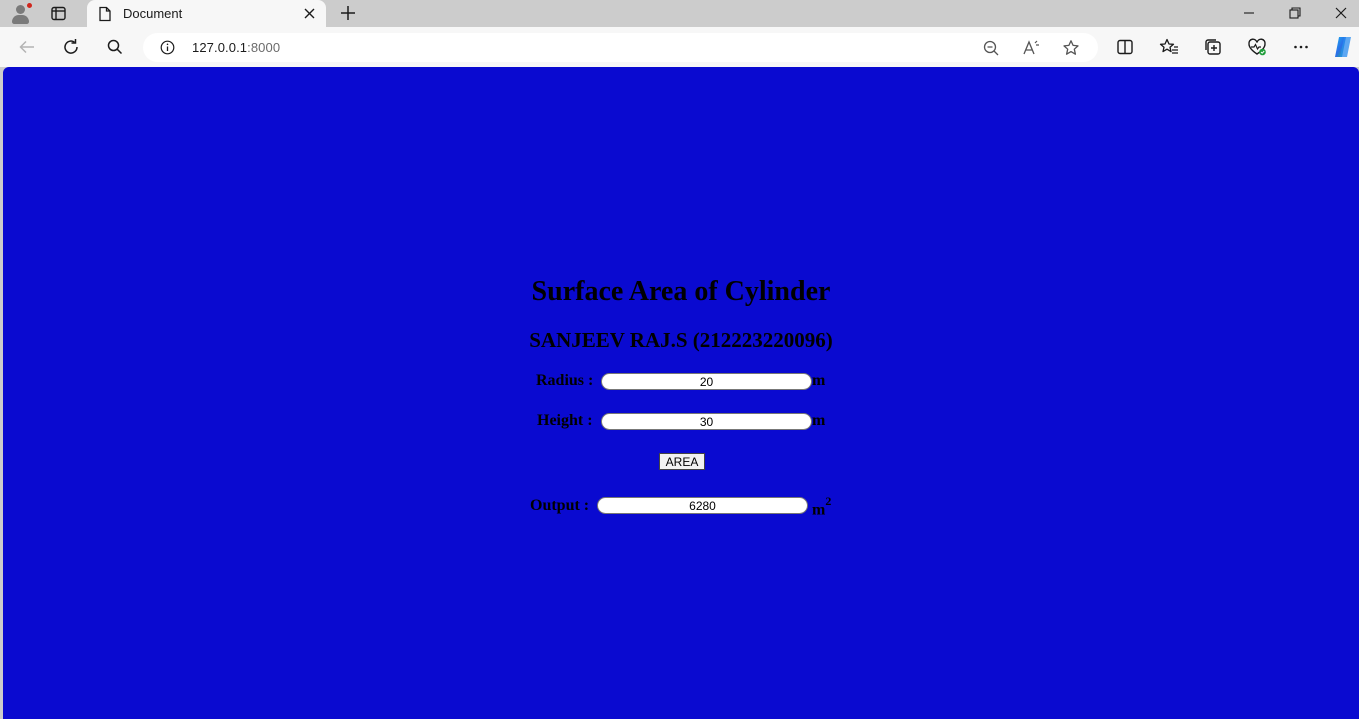 This screenshot has height=719, width=1359. I want to click on profile-icon, so click(21, 13).